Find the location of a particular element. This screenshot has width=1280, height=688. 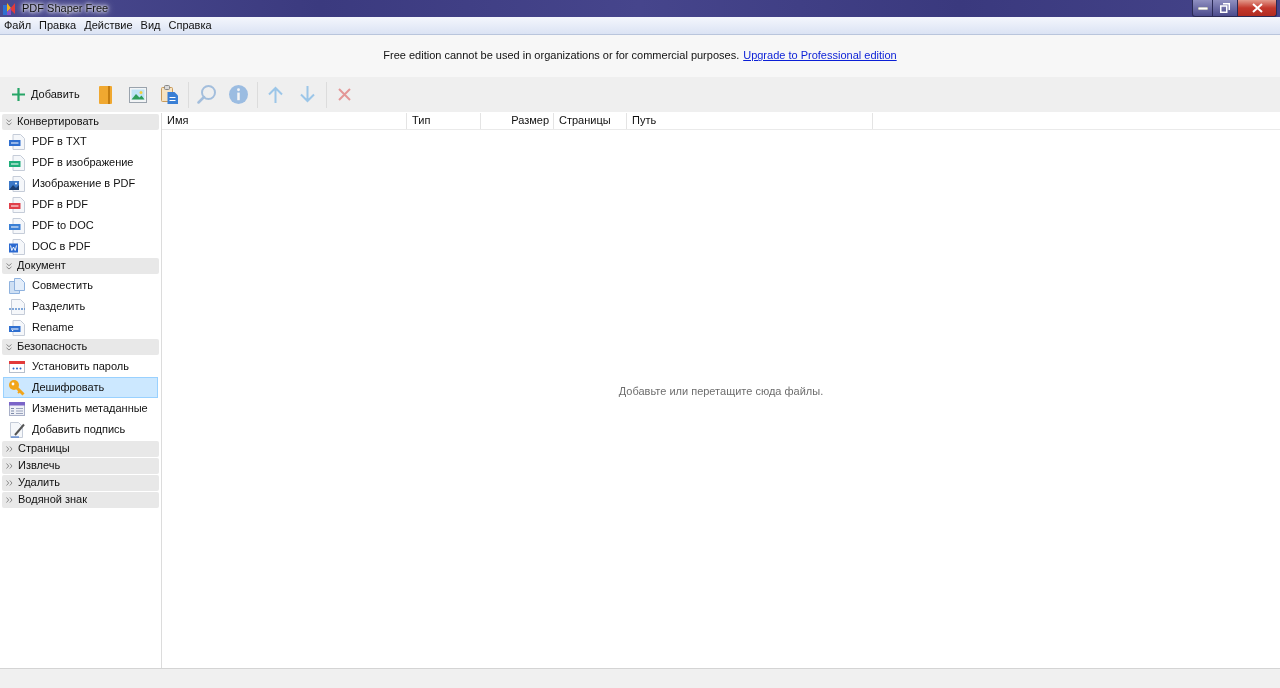

documents-icon is located at coordinates (17, 285).